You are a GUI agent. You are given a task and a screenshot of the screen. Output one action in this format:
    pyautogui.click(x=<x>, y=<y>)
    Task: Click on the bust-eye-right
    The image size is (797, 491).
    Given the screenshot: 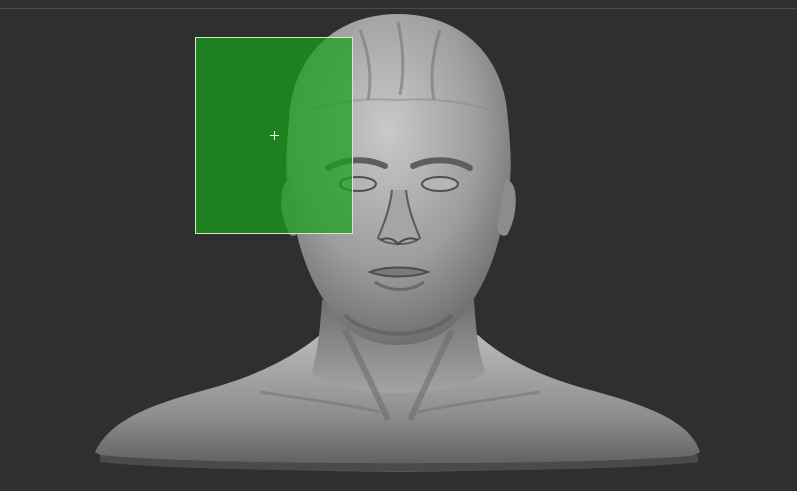 What is the action you would take?
    pyautogui.click(x=440, y=184)
    